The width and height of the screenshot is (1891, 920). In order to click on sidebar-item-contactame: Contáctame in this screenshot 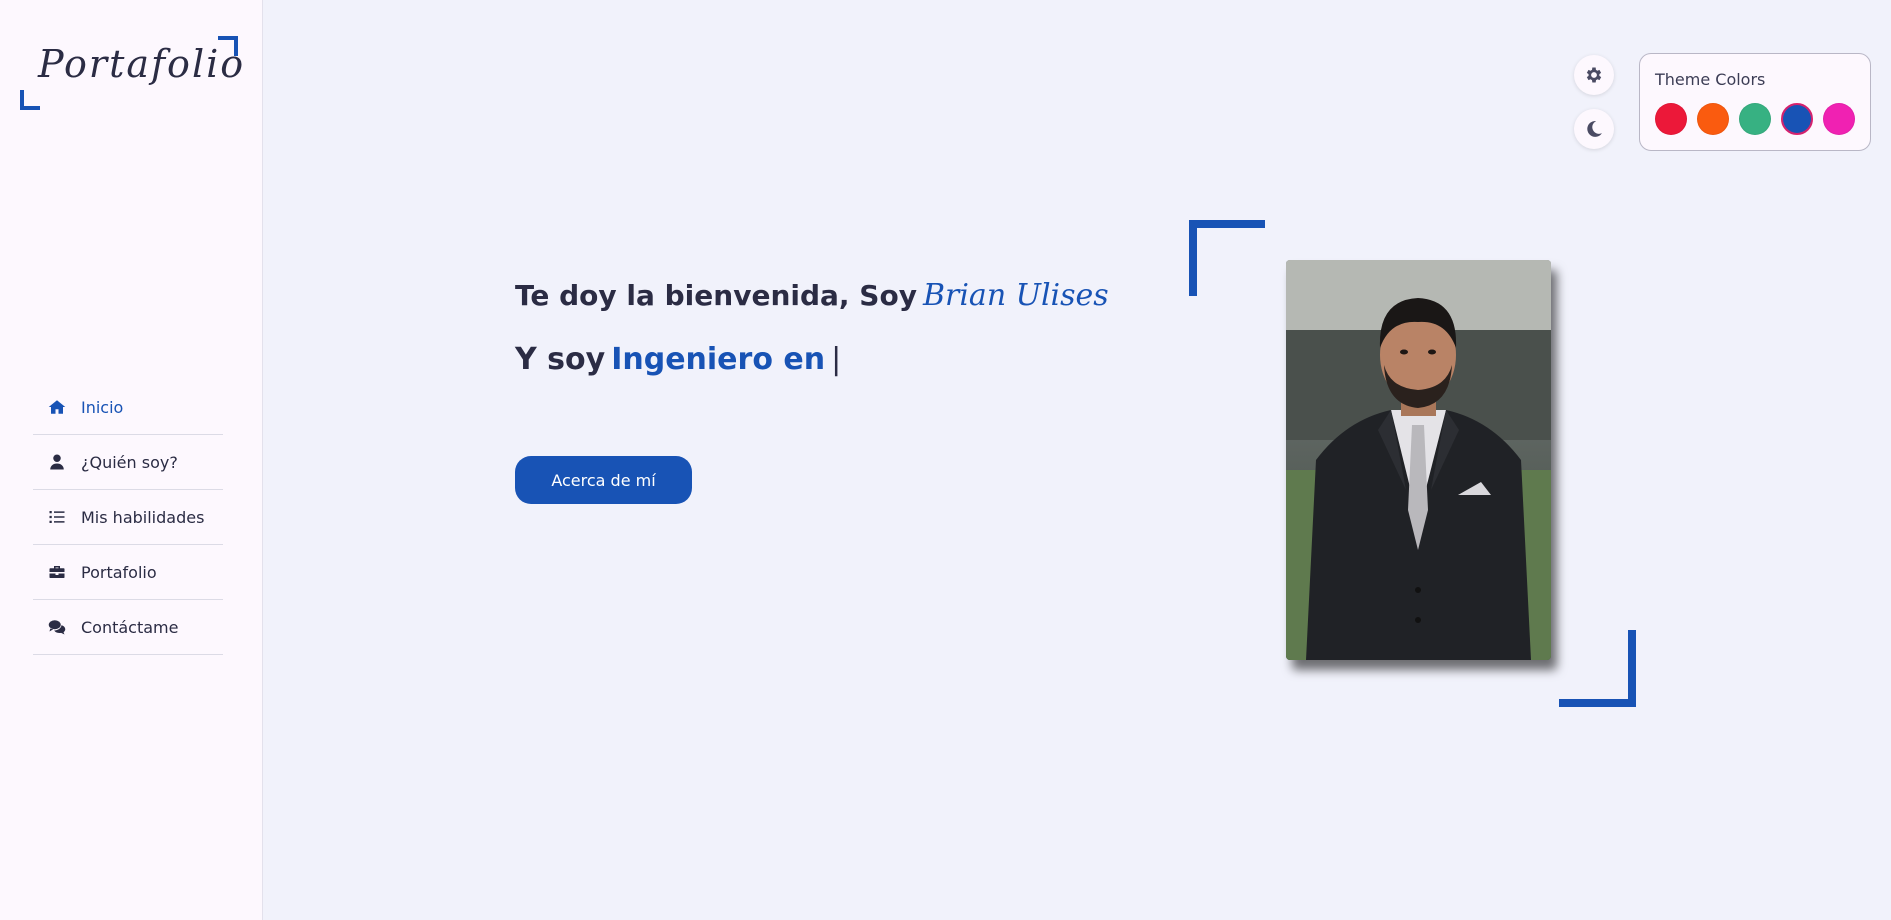, I will do `click(128, 627)`.